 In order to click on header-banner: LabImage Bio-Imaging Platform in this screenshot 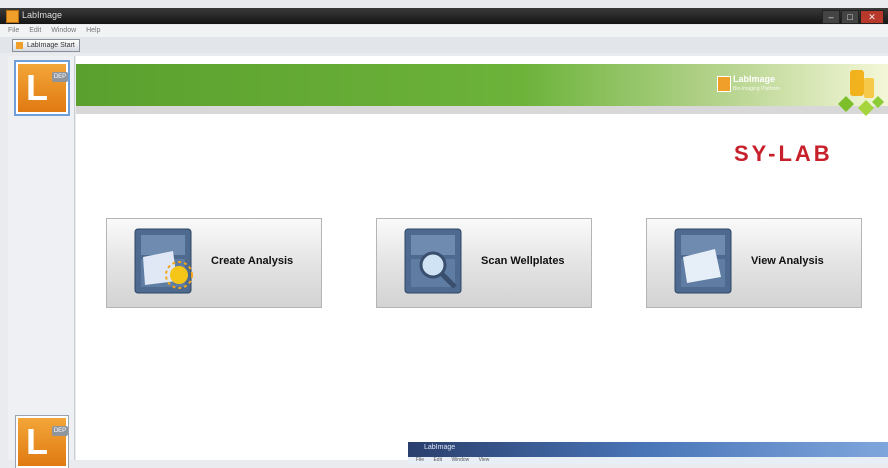, I will do `click(482, 85)`.